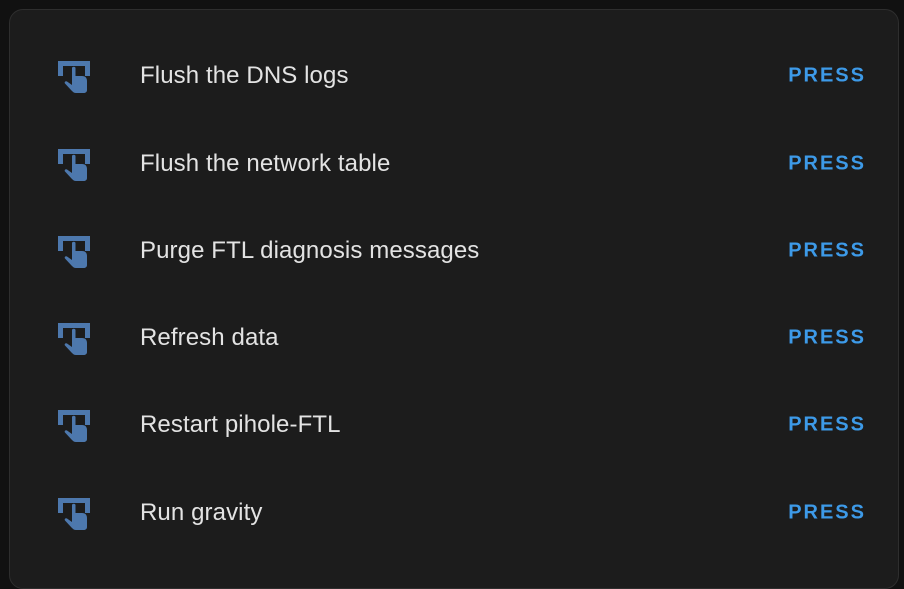 The width and height of the screenshot is (904, 589). I want to click on entity-name: Restart pihole-FTL, so click(240, 424).